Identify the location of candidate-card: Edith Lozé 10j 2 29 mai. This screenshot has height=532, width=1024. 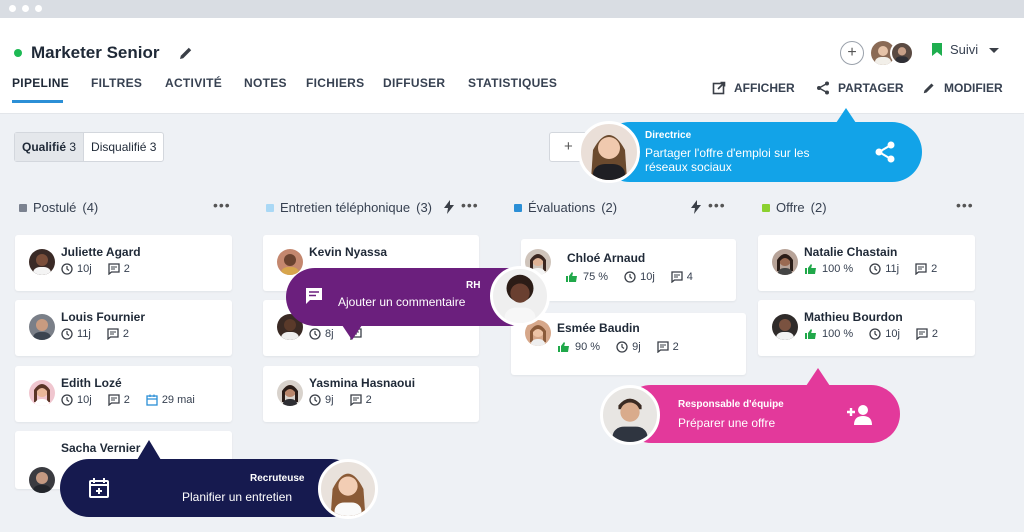
(123, 394).